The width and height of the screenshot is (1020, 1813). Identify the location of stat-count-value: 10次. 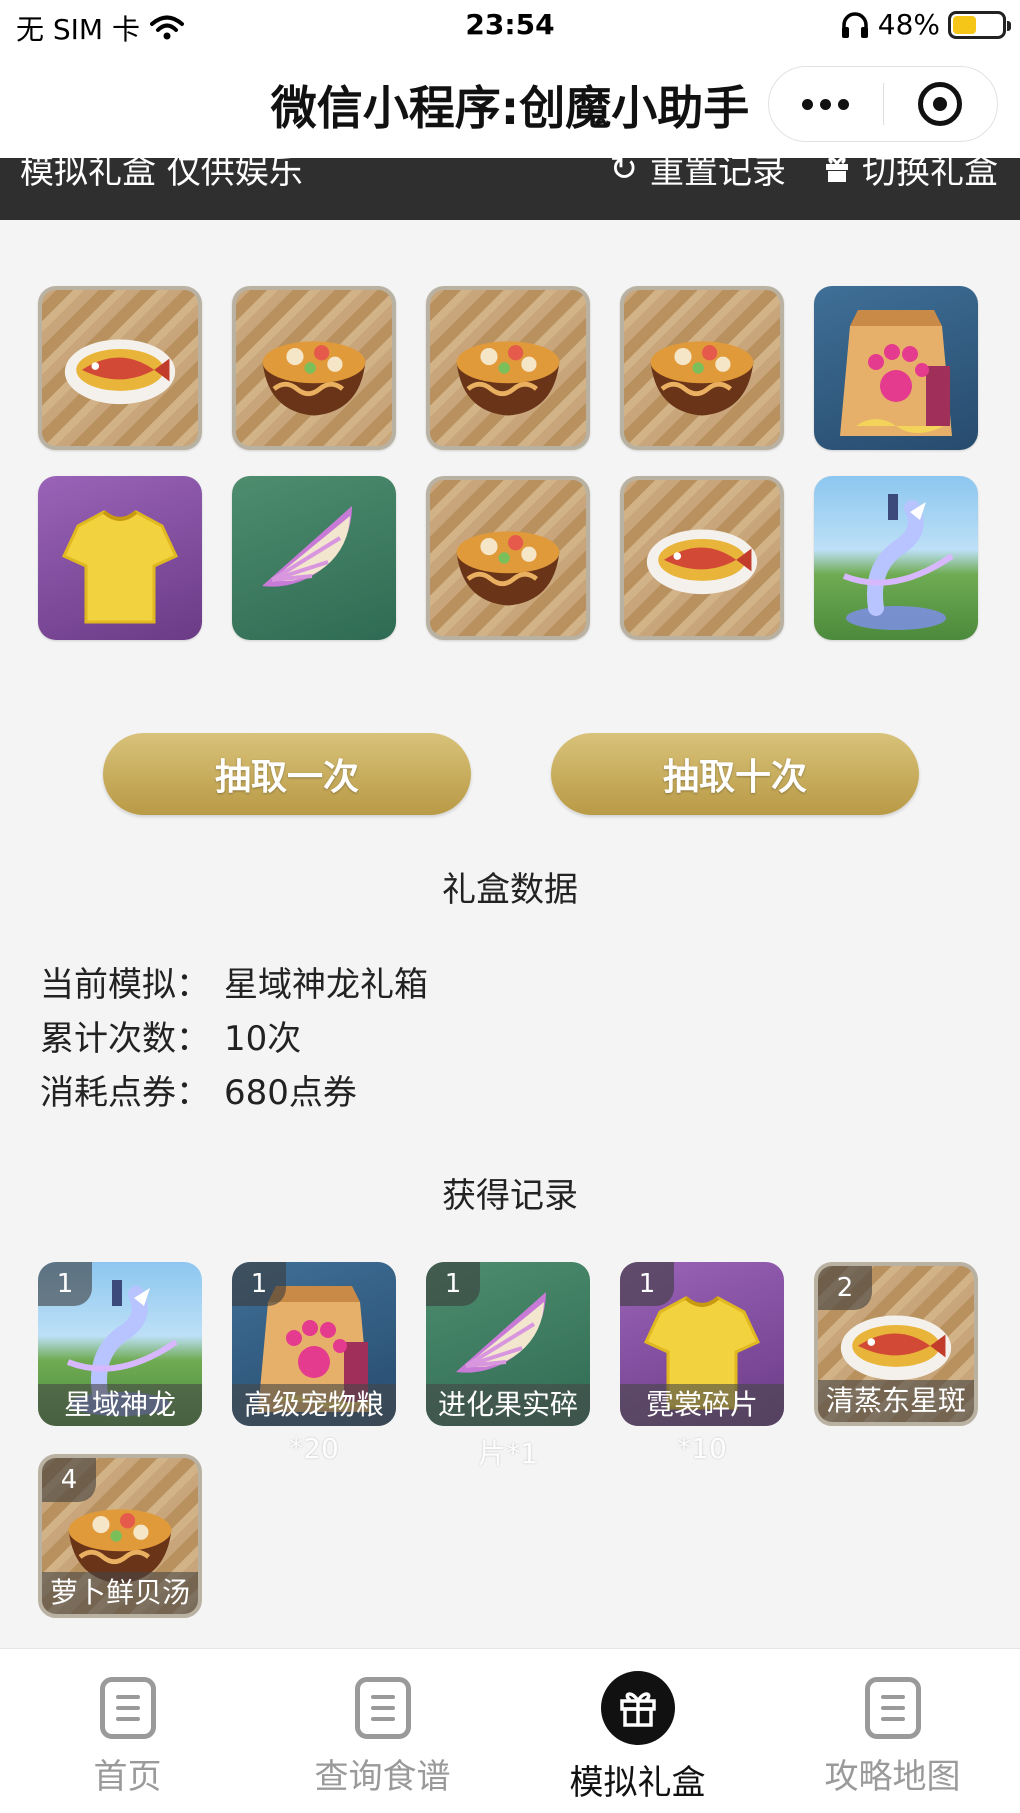
(263, 1039).